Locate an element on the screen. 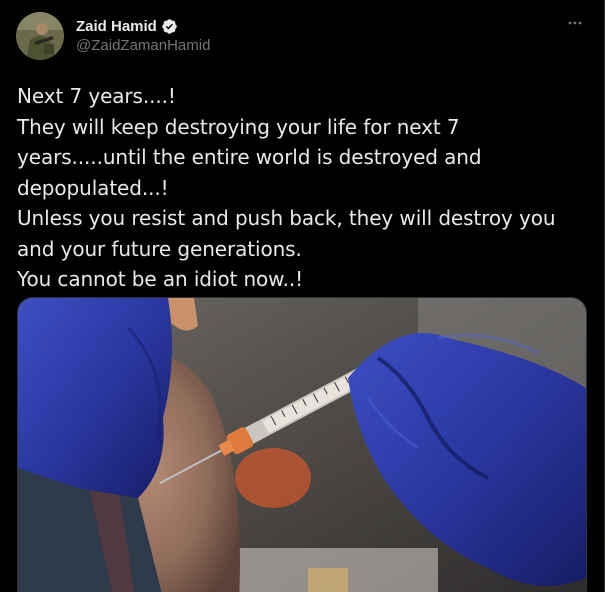  author-names: Zaid Hamid @ZaidZamanHamid is located at coordinates (143, 35).